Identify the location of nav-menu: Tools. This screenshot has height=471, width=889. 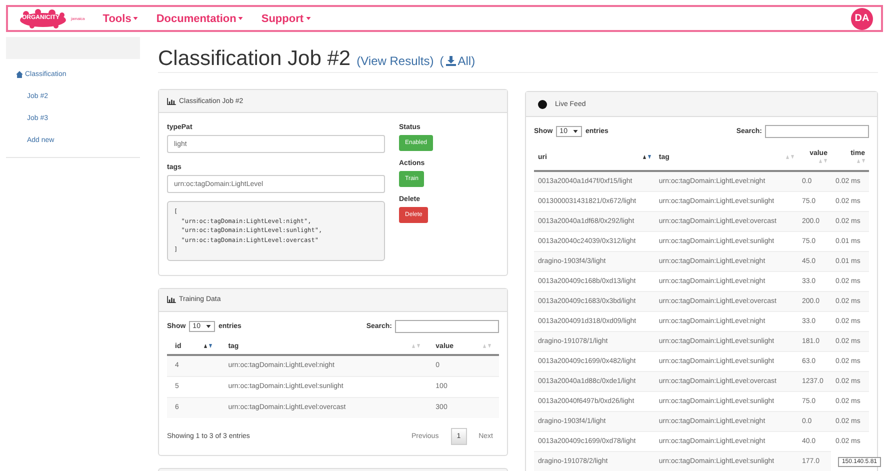
(120, 18).